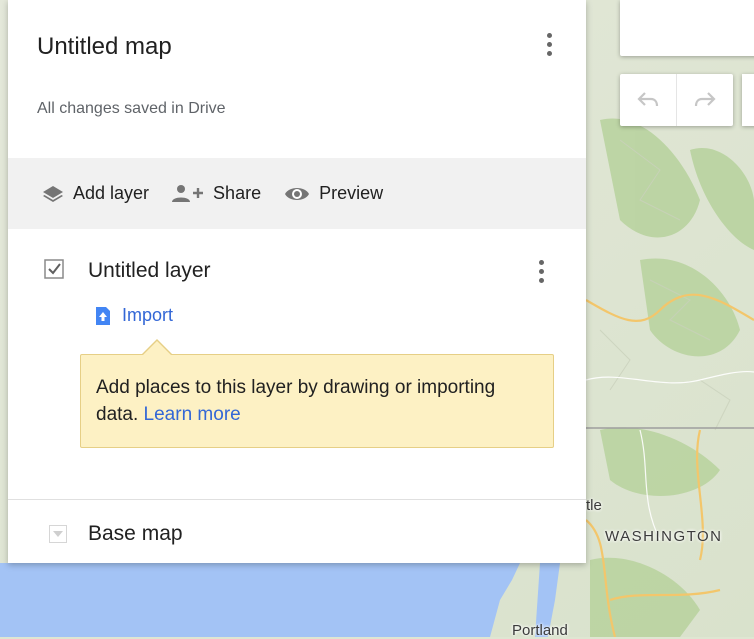 The height and width of the screenshot is (639, 754). I want to click on redo-icon, so click(705, 99).